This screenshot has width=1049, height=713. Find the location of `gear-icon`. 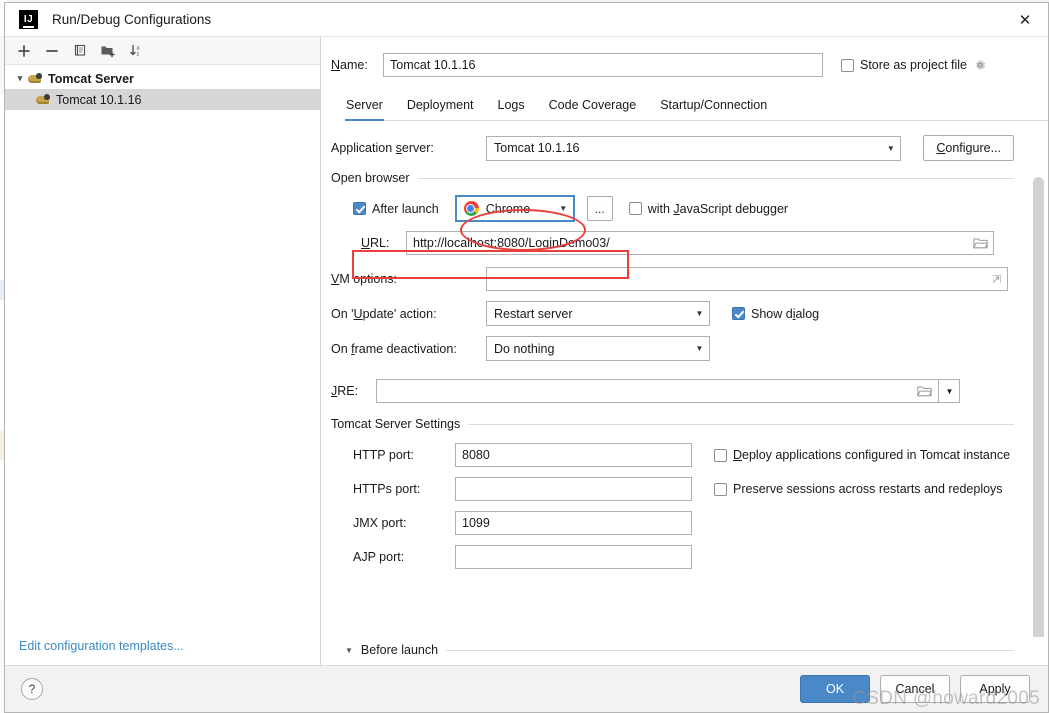

gear-icon is located at coordinates (980, 65).